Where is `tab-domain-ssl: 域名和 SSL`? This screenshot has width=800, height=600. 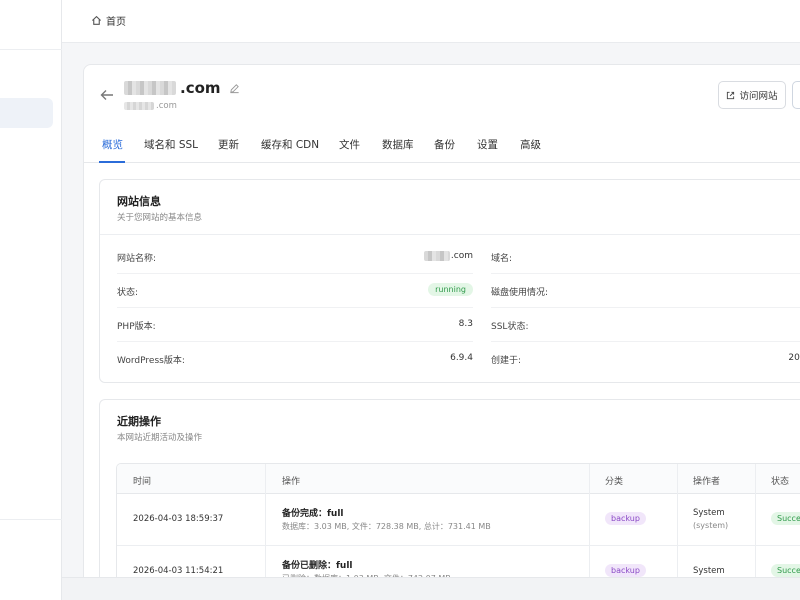 tab-domain-ssl: 域名和 SSL is located at coordinates (171, 144).